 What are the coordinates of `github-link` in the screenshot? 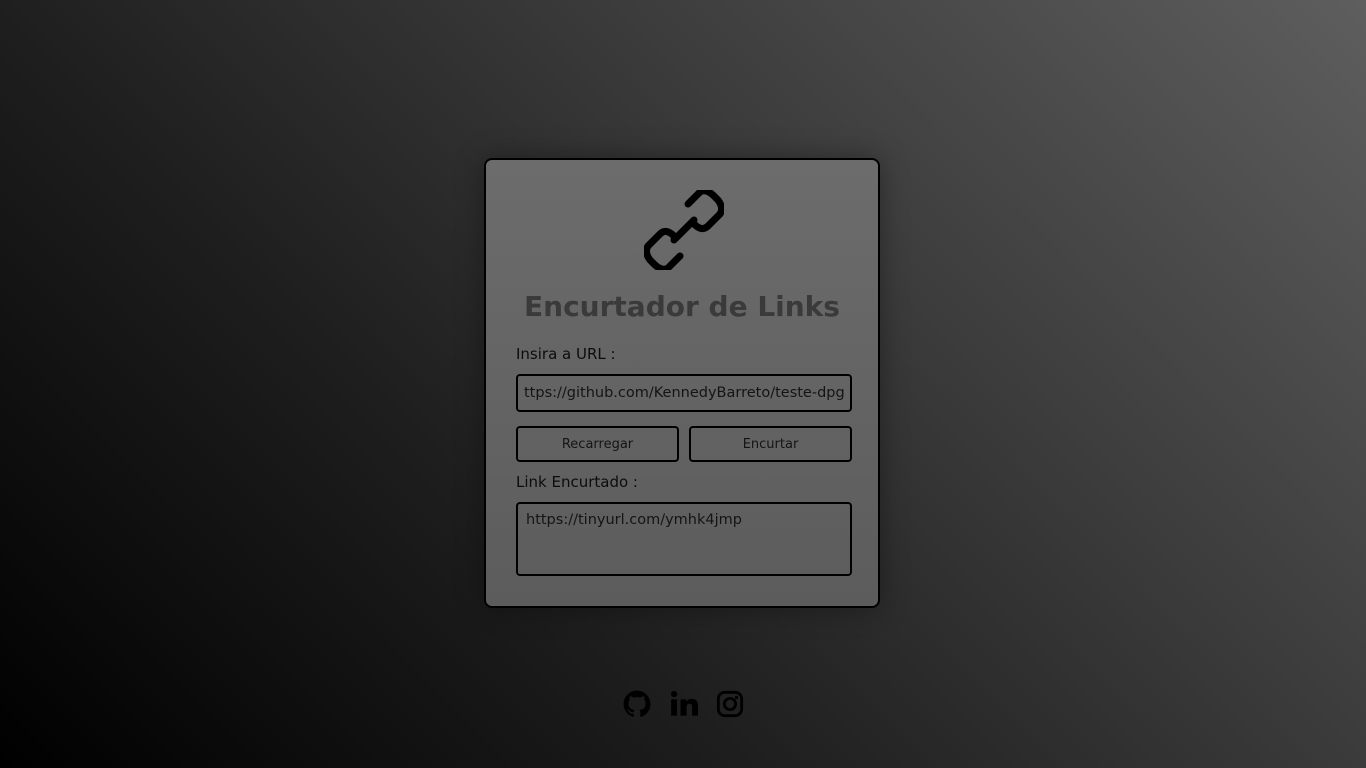 It's located at (637, 704).